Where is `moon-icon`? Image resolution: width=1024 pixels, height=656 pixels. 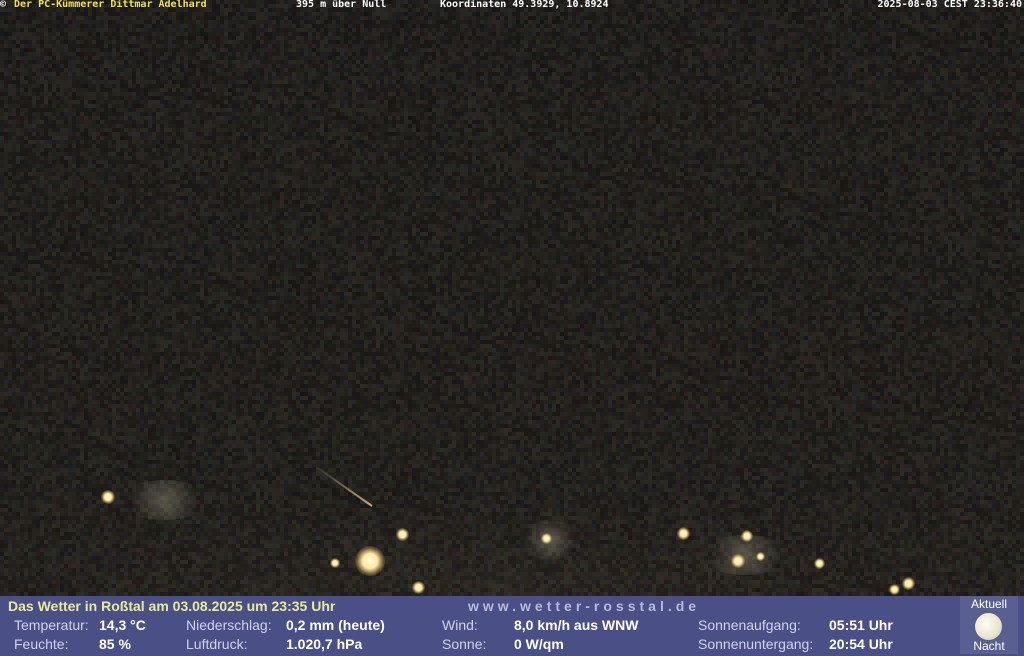
moon-icon is located at coordinates (988, 626).